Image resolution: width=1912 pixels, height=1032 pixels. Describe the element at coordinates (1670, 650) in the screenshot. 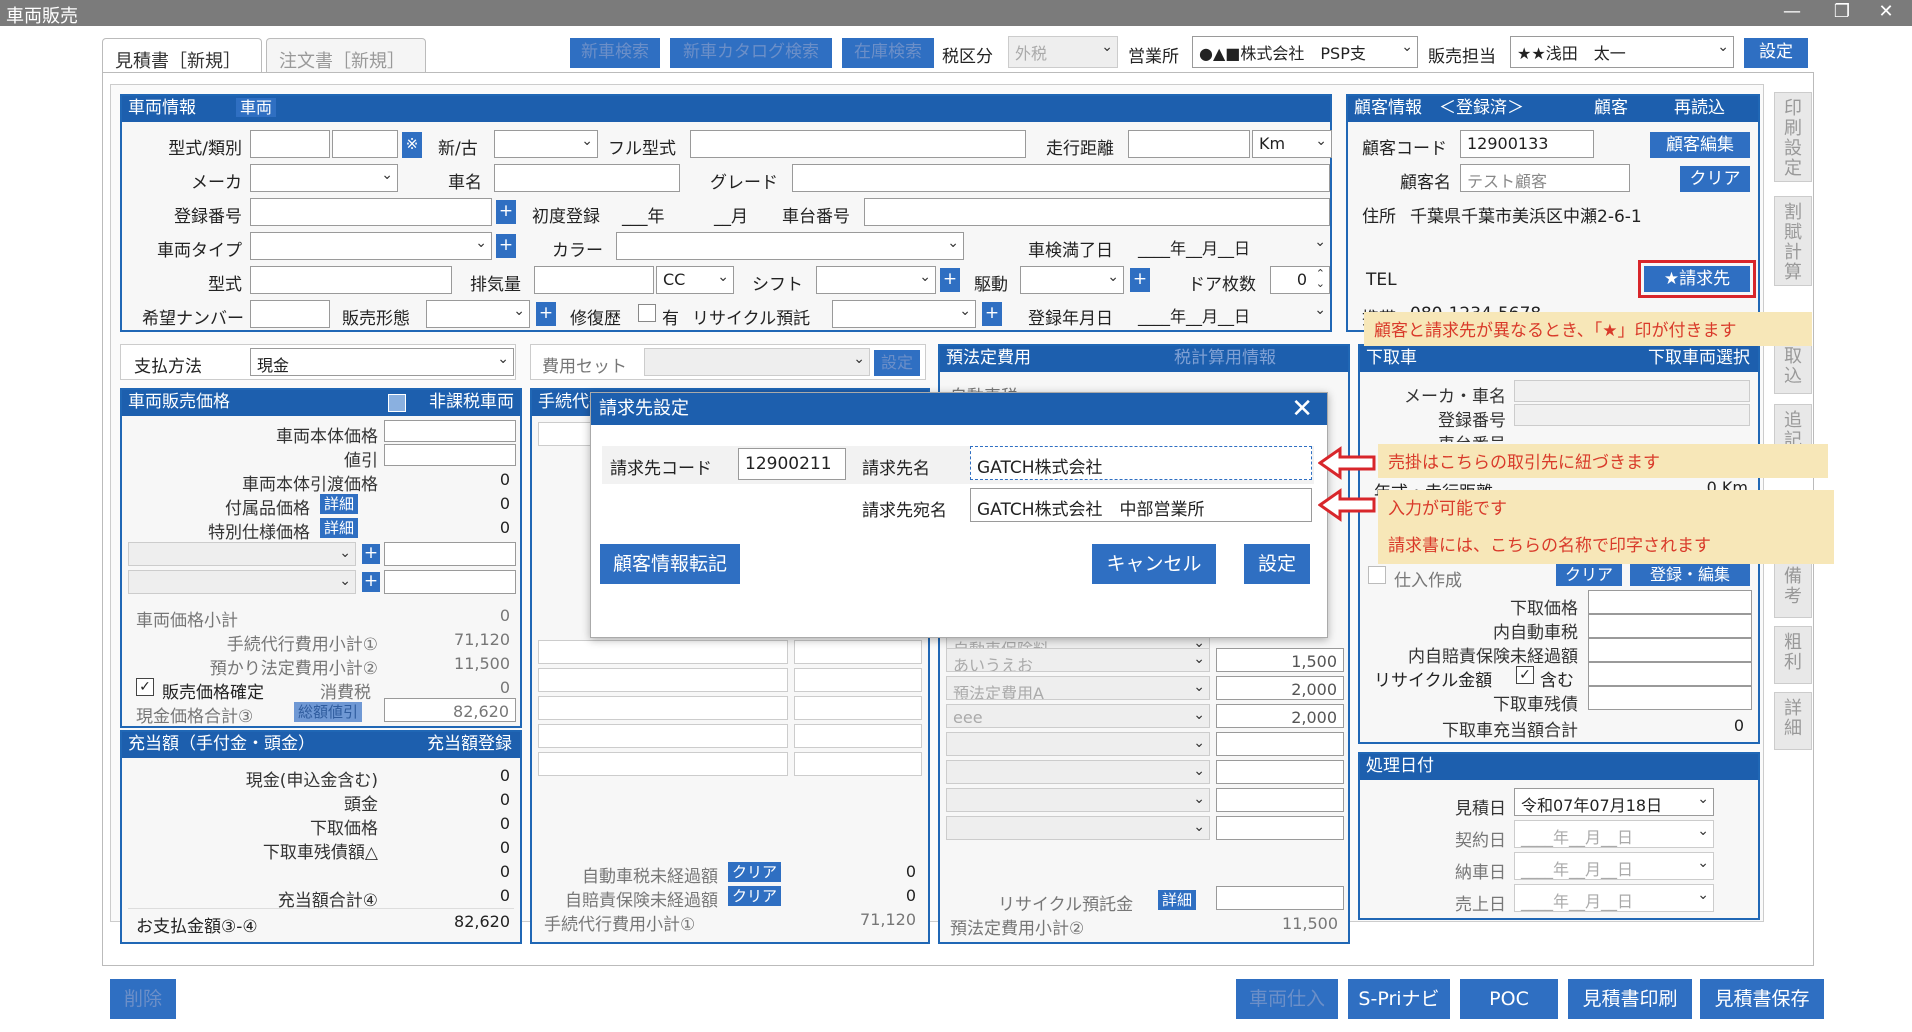

I see `tradein-insurance-field` at that location.